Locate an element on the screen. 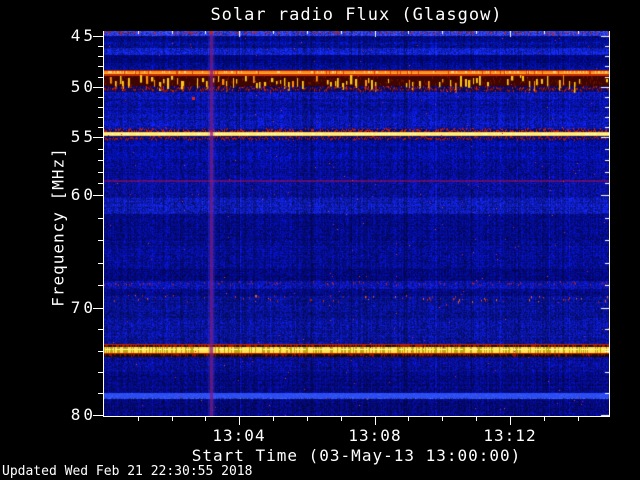 The width and height of the screenshot is (640, 480). y-tick-label: 50 is located at coordinates (83, 86).